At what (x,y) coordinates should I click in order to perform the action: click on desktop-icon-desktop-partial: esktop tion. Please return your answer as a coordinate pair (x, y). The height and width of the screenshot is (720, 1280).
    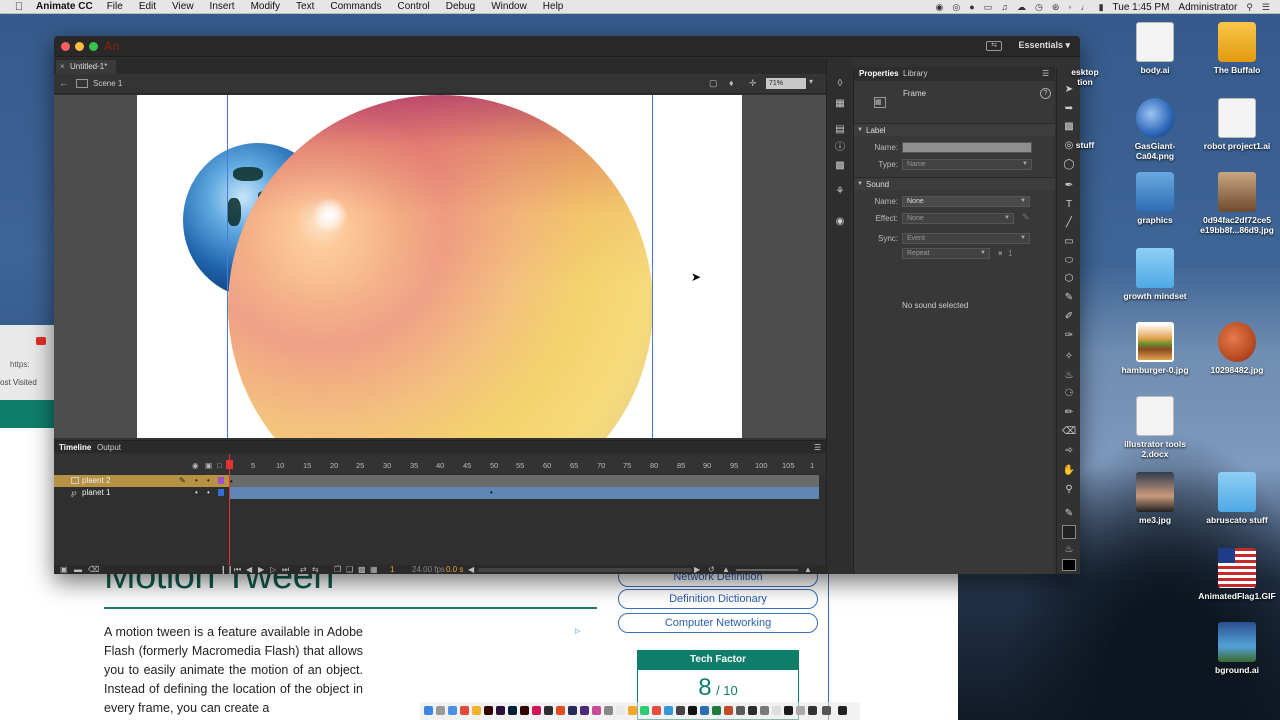
    Looking at the image, I should click on (1085, 63).